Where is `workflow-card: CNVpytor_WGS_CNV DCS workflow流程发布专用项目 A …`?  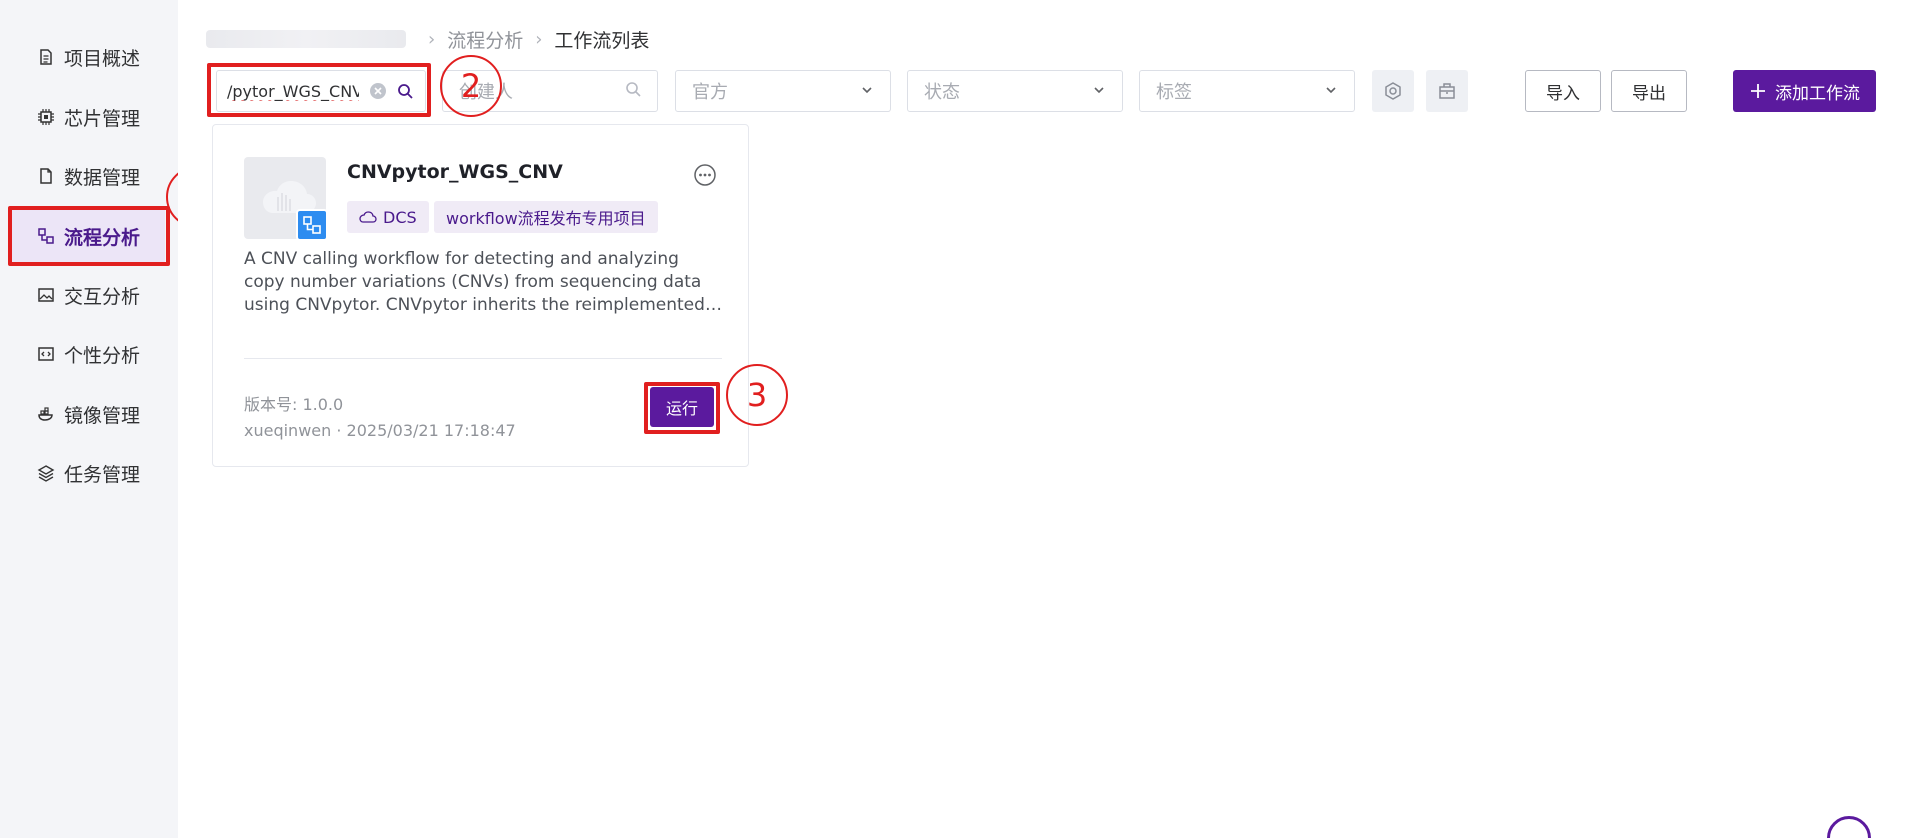 workflow-card: CNVpytor_WGS_CNV DCS workflow流程发布专用项目 A … is located at coordinates (480, 295).